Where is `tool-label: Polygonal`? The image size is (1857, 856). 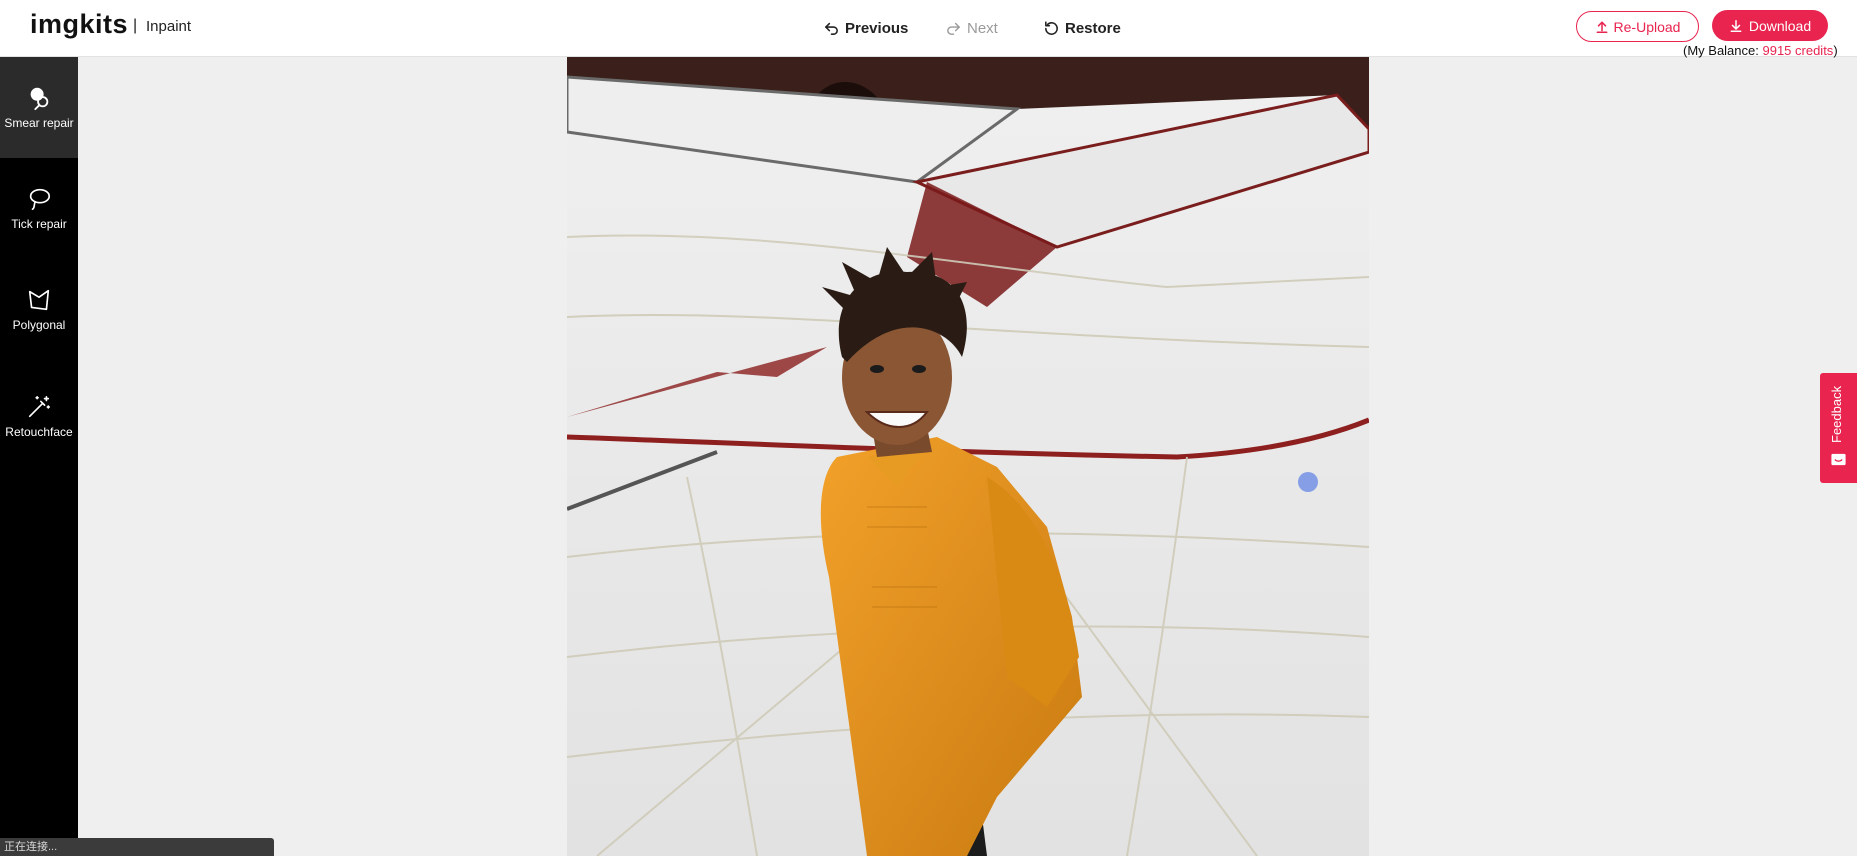 tool-label: Polygonal is located at coordinates (39, 325).